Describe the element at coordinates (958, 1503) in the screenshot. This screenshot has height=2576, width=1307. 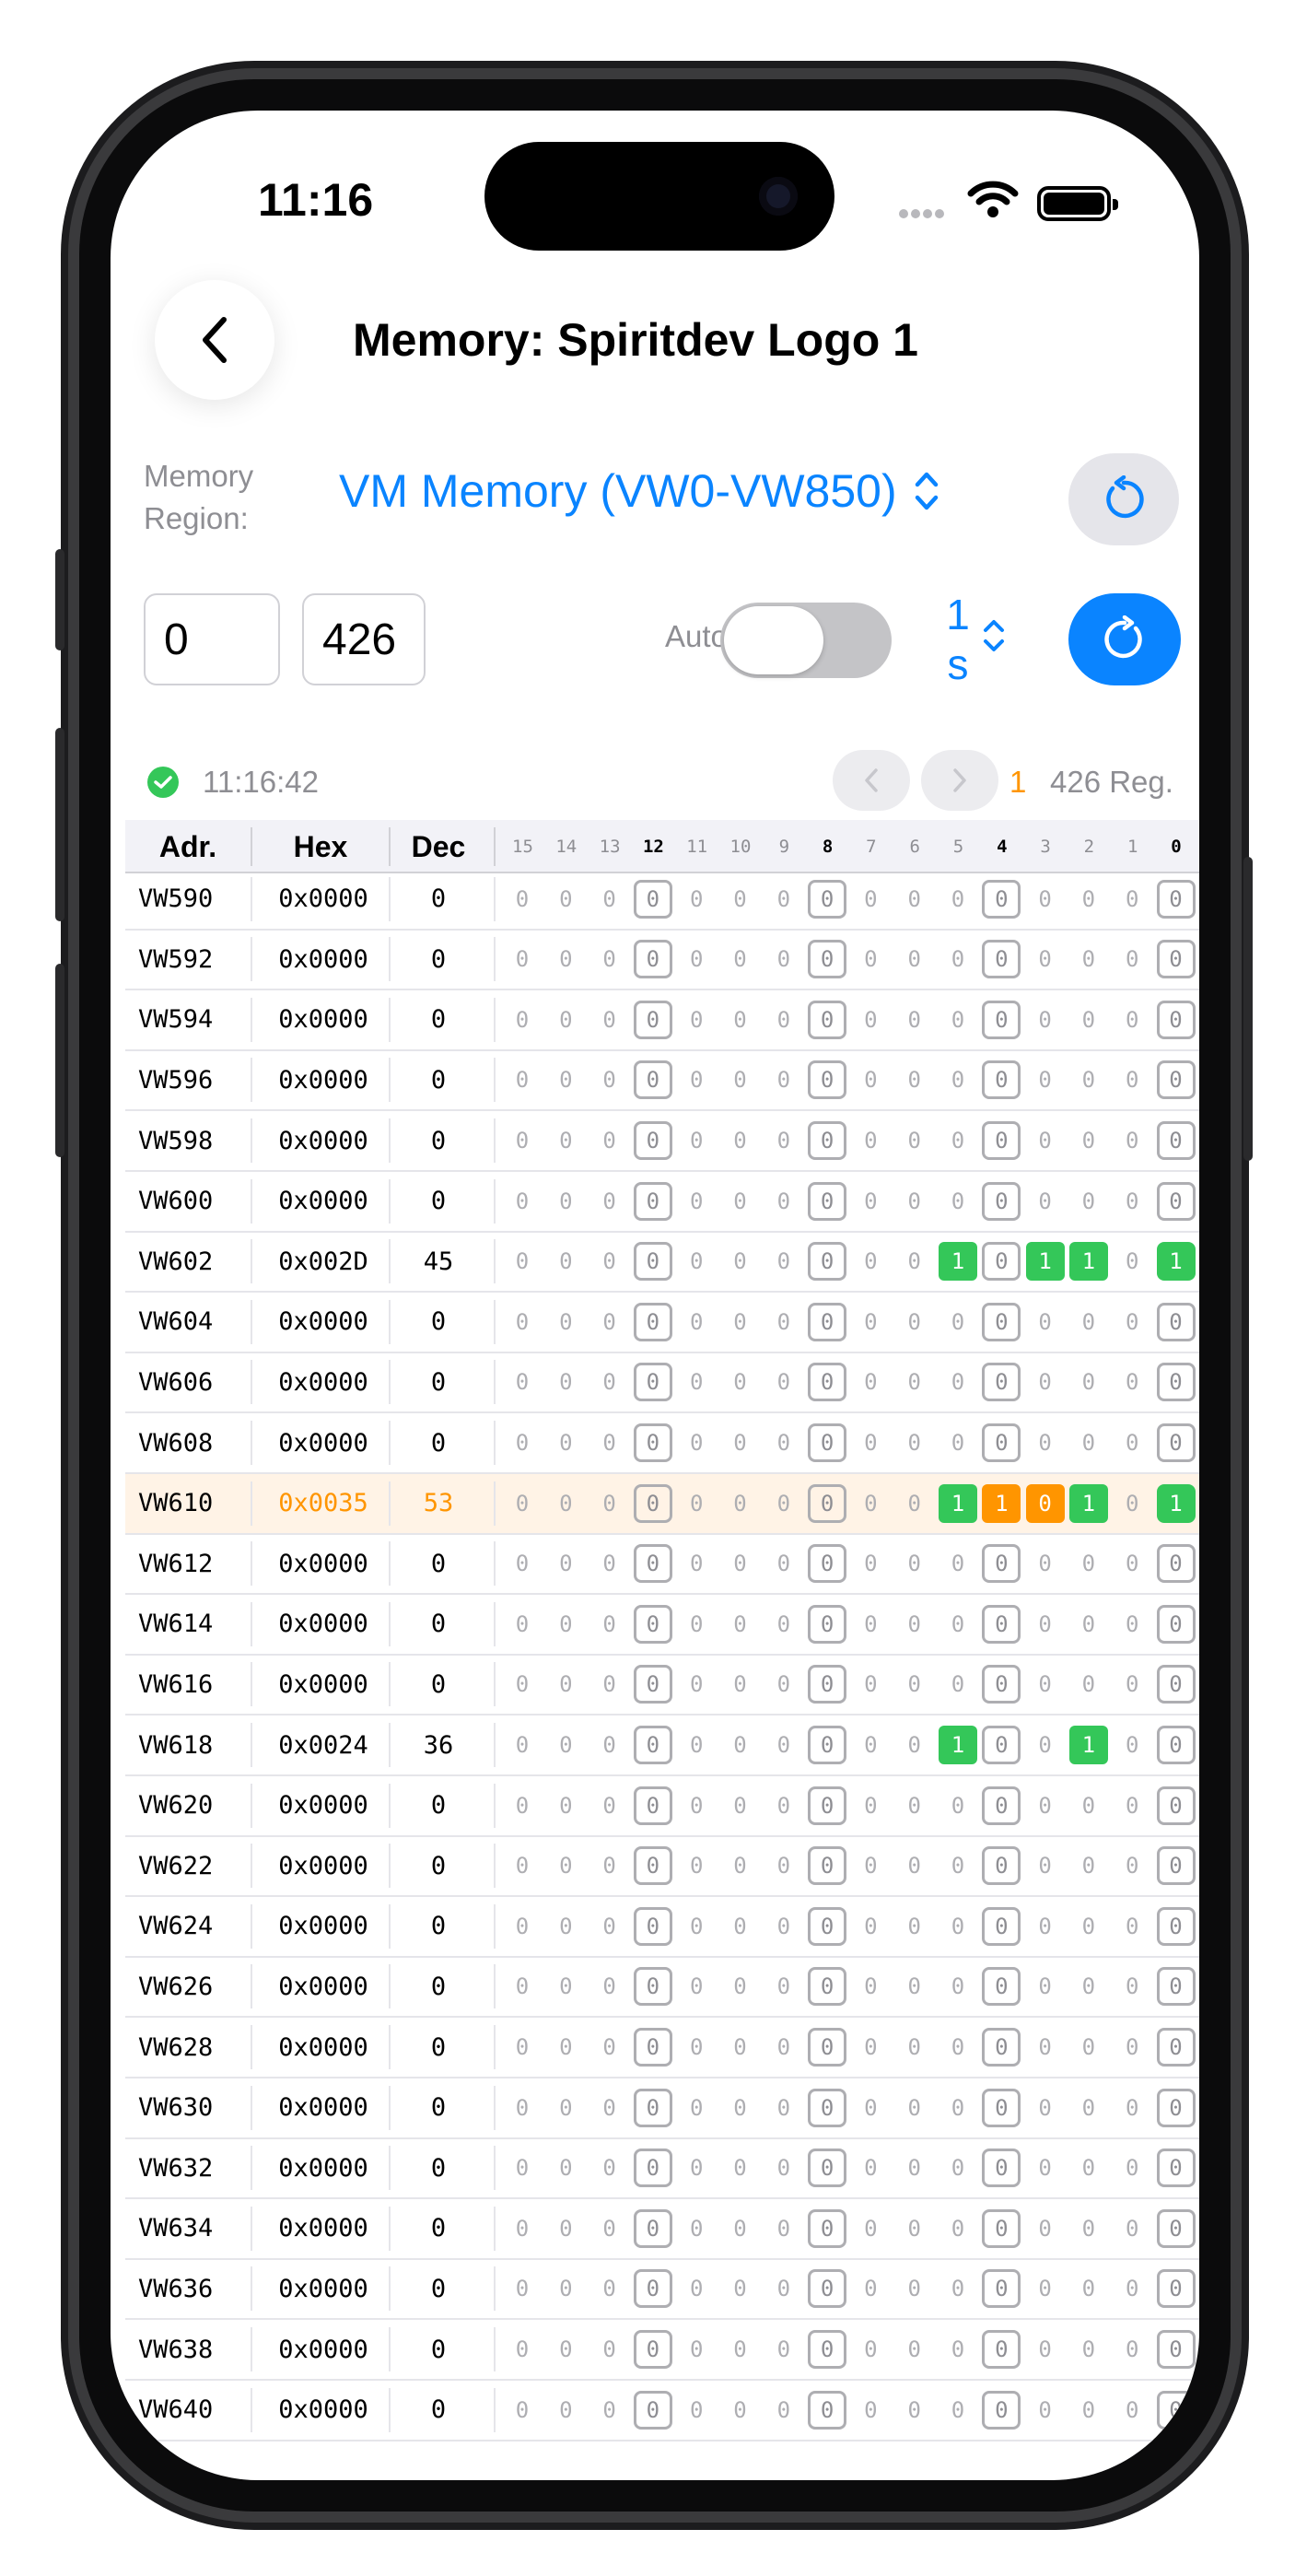
I see `bit-cell-5: 1` at that location.